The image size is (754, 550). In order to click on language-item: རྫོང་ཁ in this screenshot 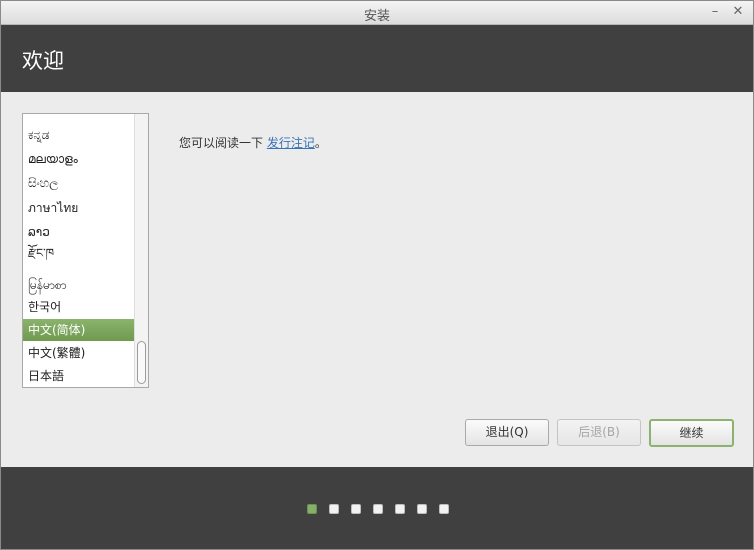, I will do `click(78, 253)`.